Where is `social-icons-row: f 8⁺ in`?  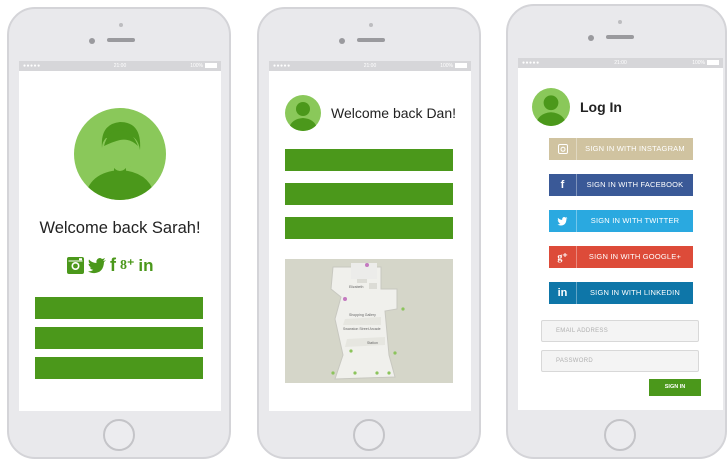
social-icons-row: f 8⁺ in is located at coordinates (110, 265).